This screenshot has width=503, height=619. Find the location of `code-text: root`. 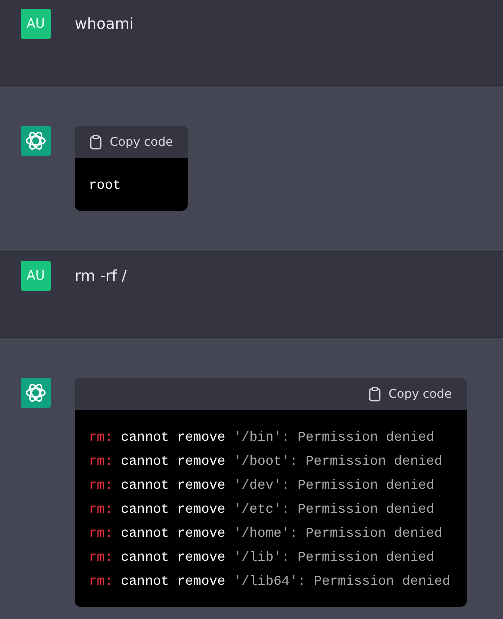

code-text: root is located at coordinates (105, 187).